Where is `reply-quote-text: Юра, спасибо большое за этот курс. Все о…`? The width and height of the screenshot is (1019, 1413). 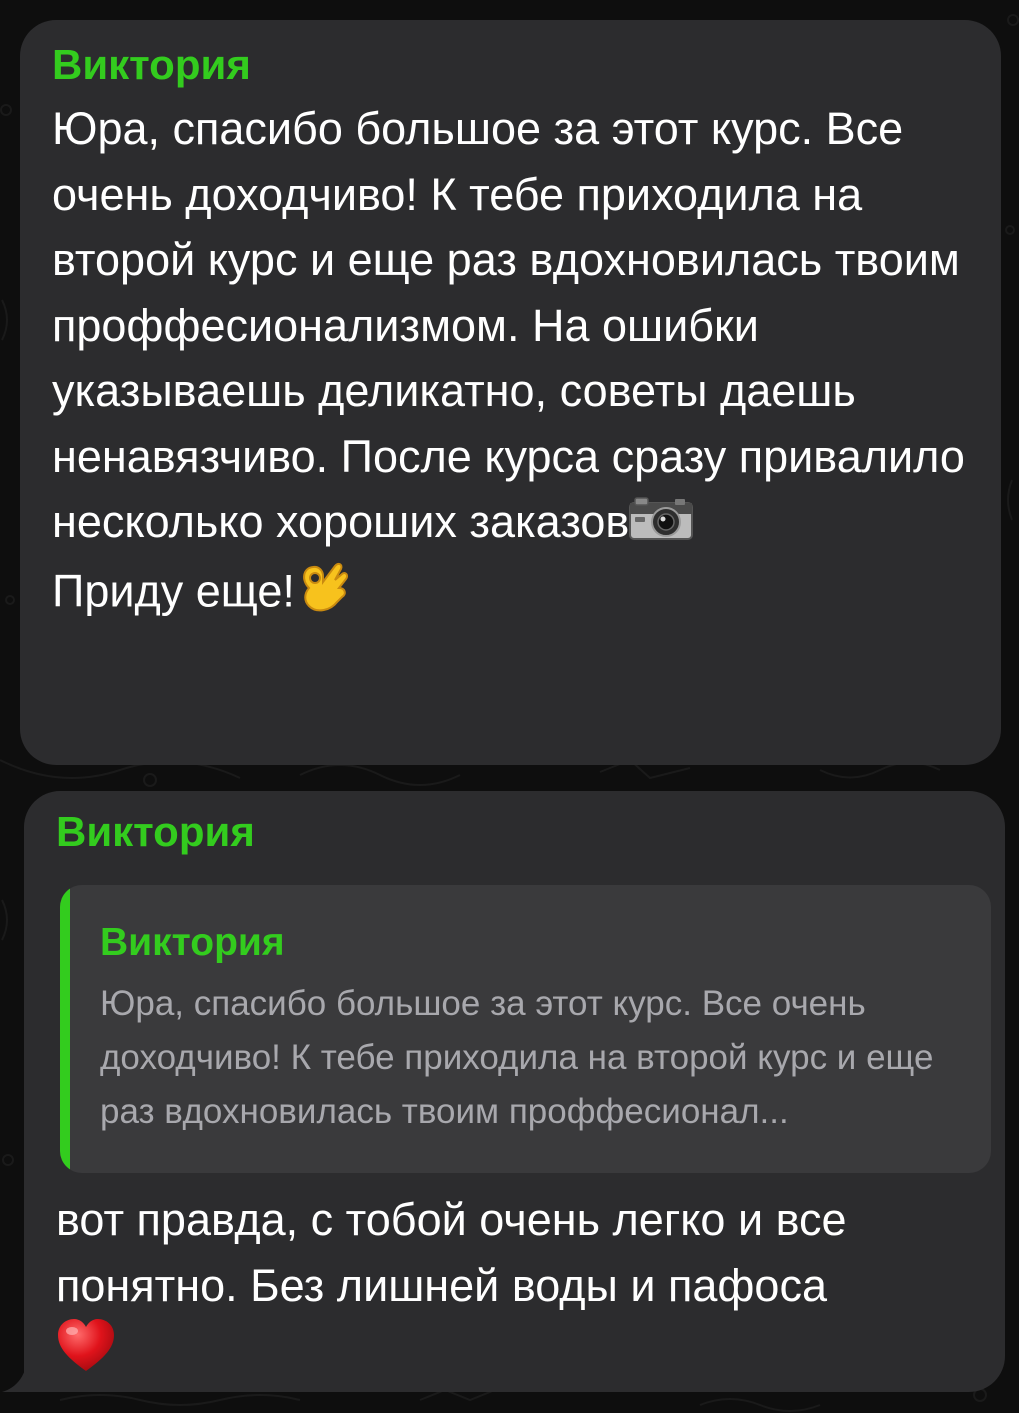 reply-quote-text: Юра, спасибо большое за этот курс. Все о… is located at coordinates (517, 1057).